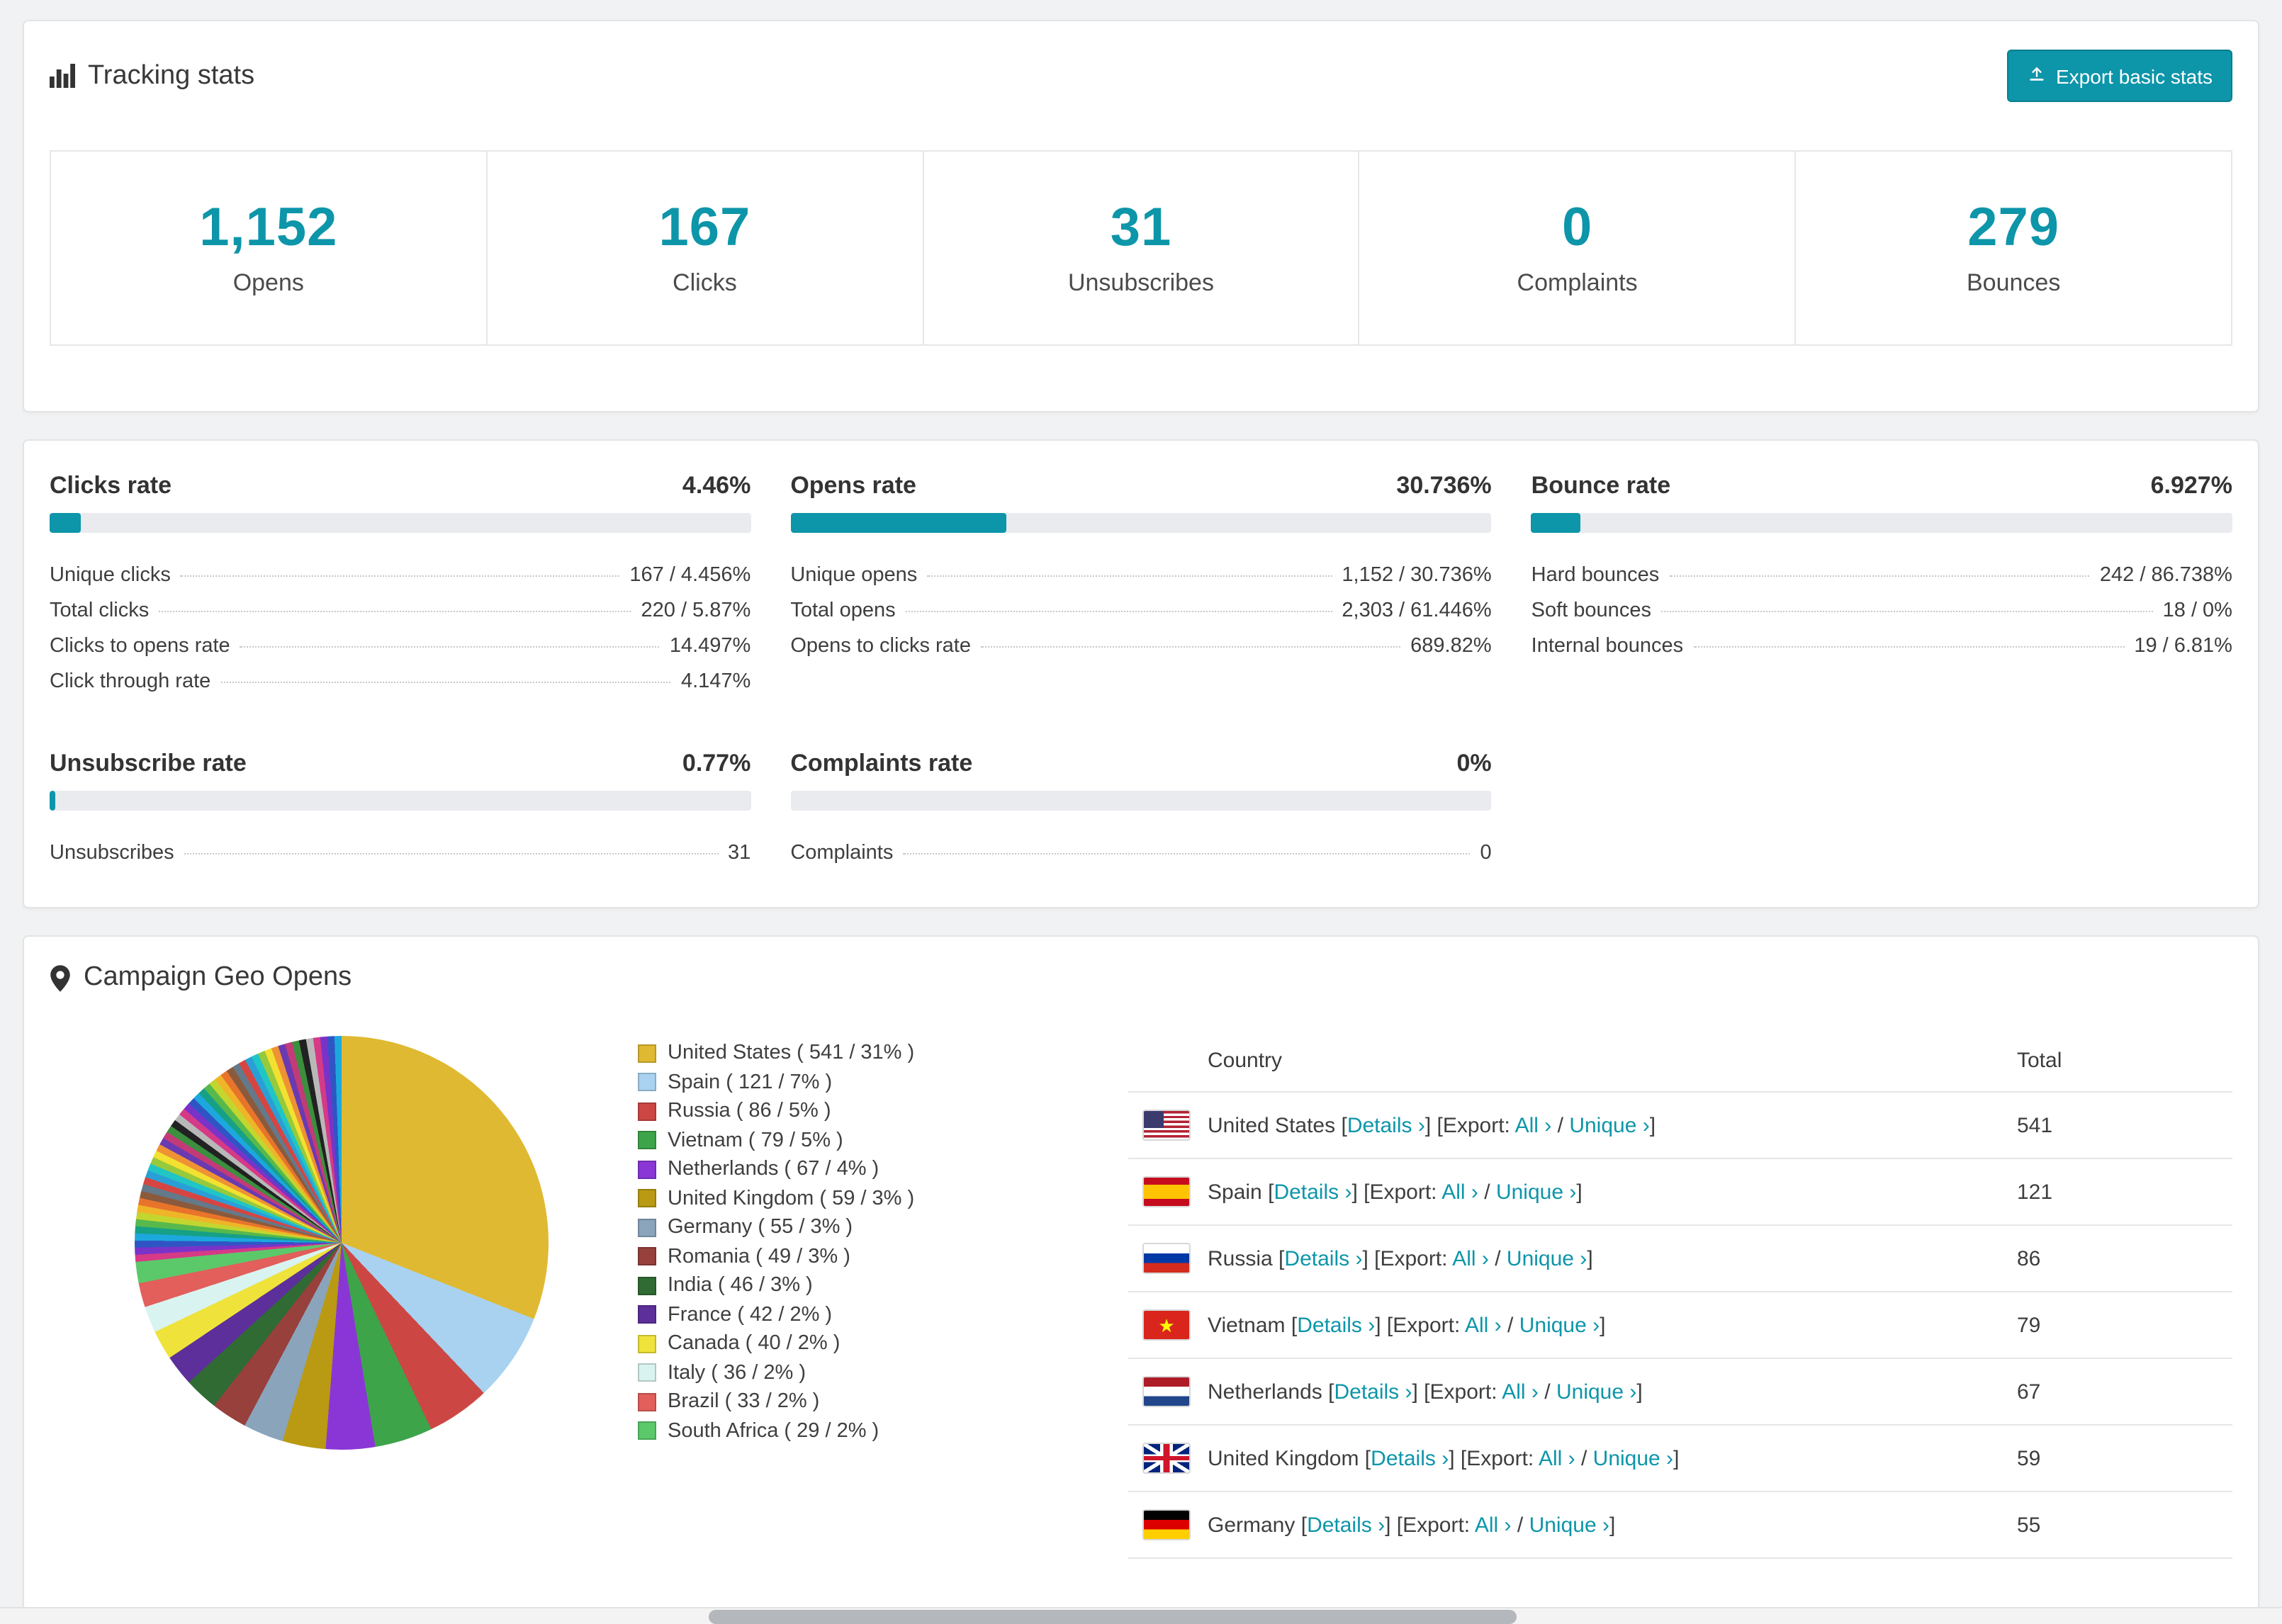 Image resolution: width=2282 pixels, height=1624 pixels. I want to click on legend-item-germany: Germany ( 55 / 3% ), so click(851, 1228).